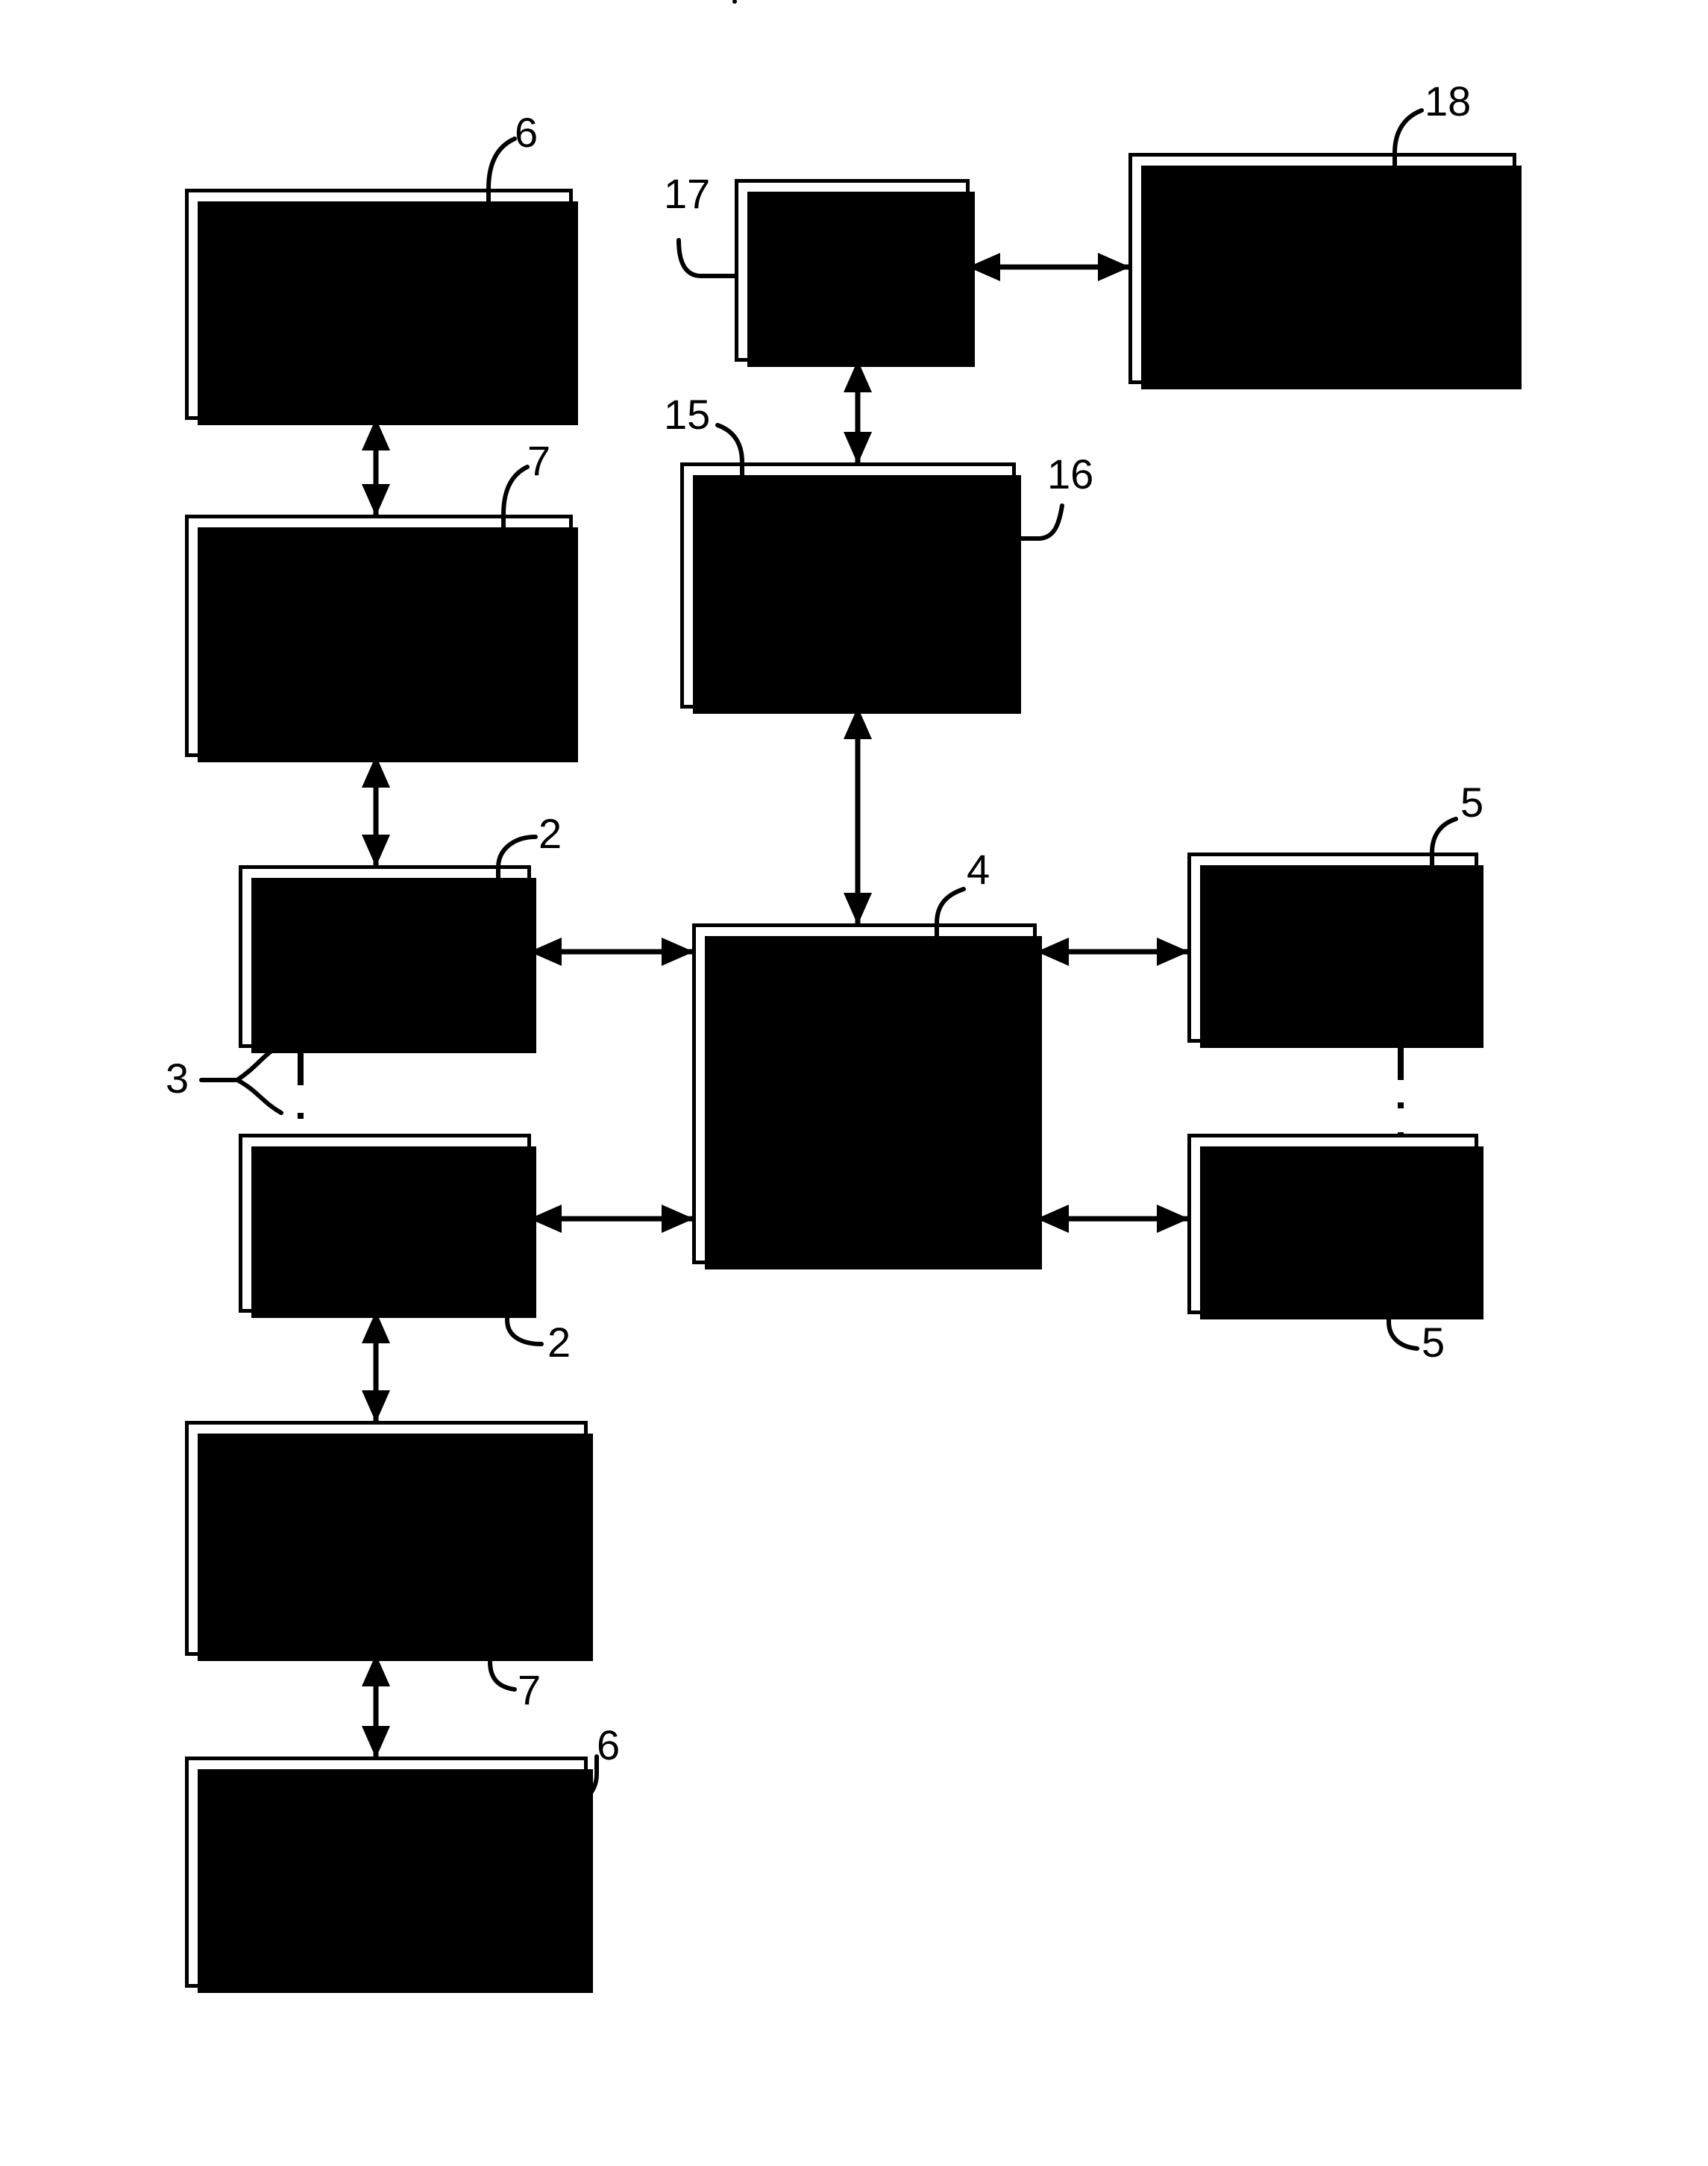 The height and width of the screenshot is (2166, 1708). Describe the element at coordinates (706, 258) in the screenshot. I see `leader-ref-17-curve` at that location.